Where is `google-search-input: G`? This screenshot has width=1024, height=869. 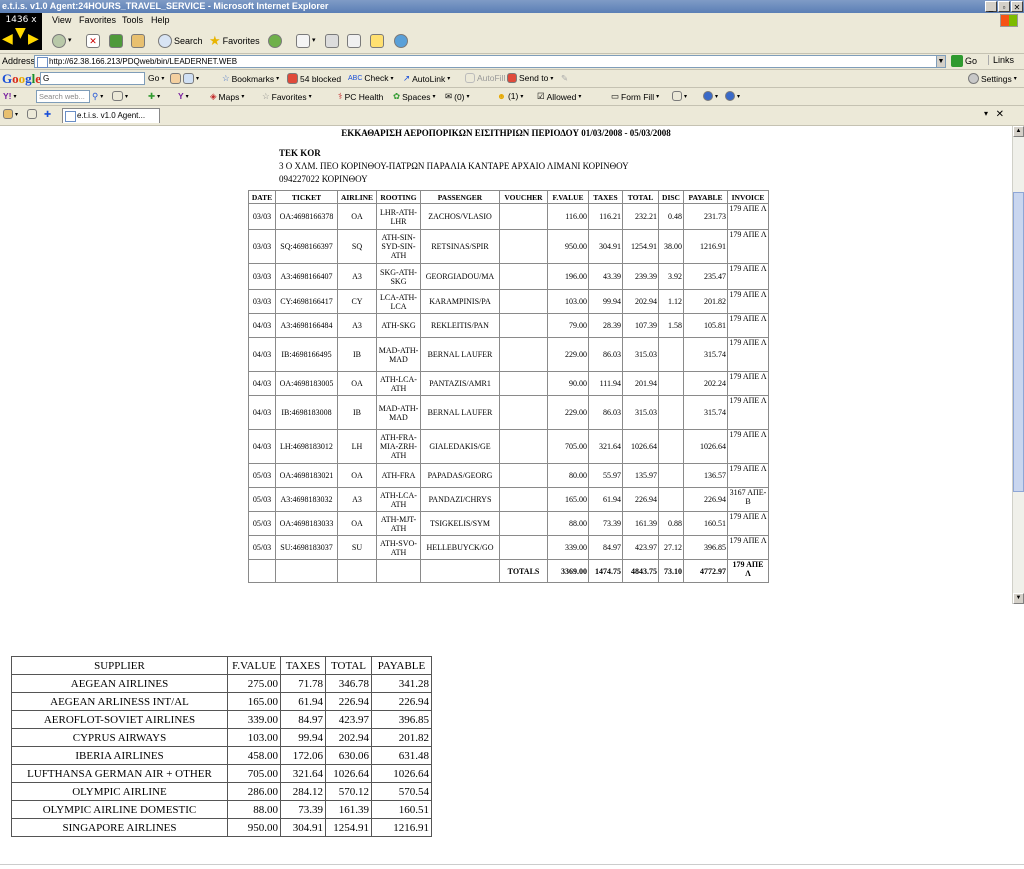
google-search-input: G is located at coordinates (92, 78).